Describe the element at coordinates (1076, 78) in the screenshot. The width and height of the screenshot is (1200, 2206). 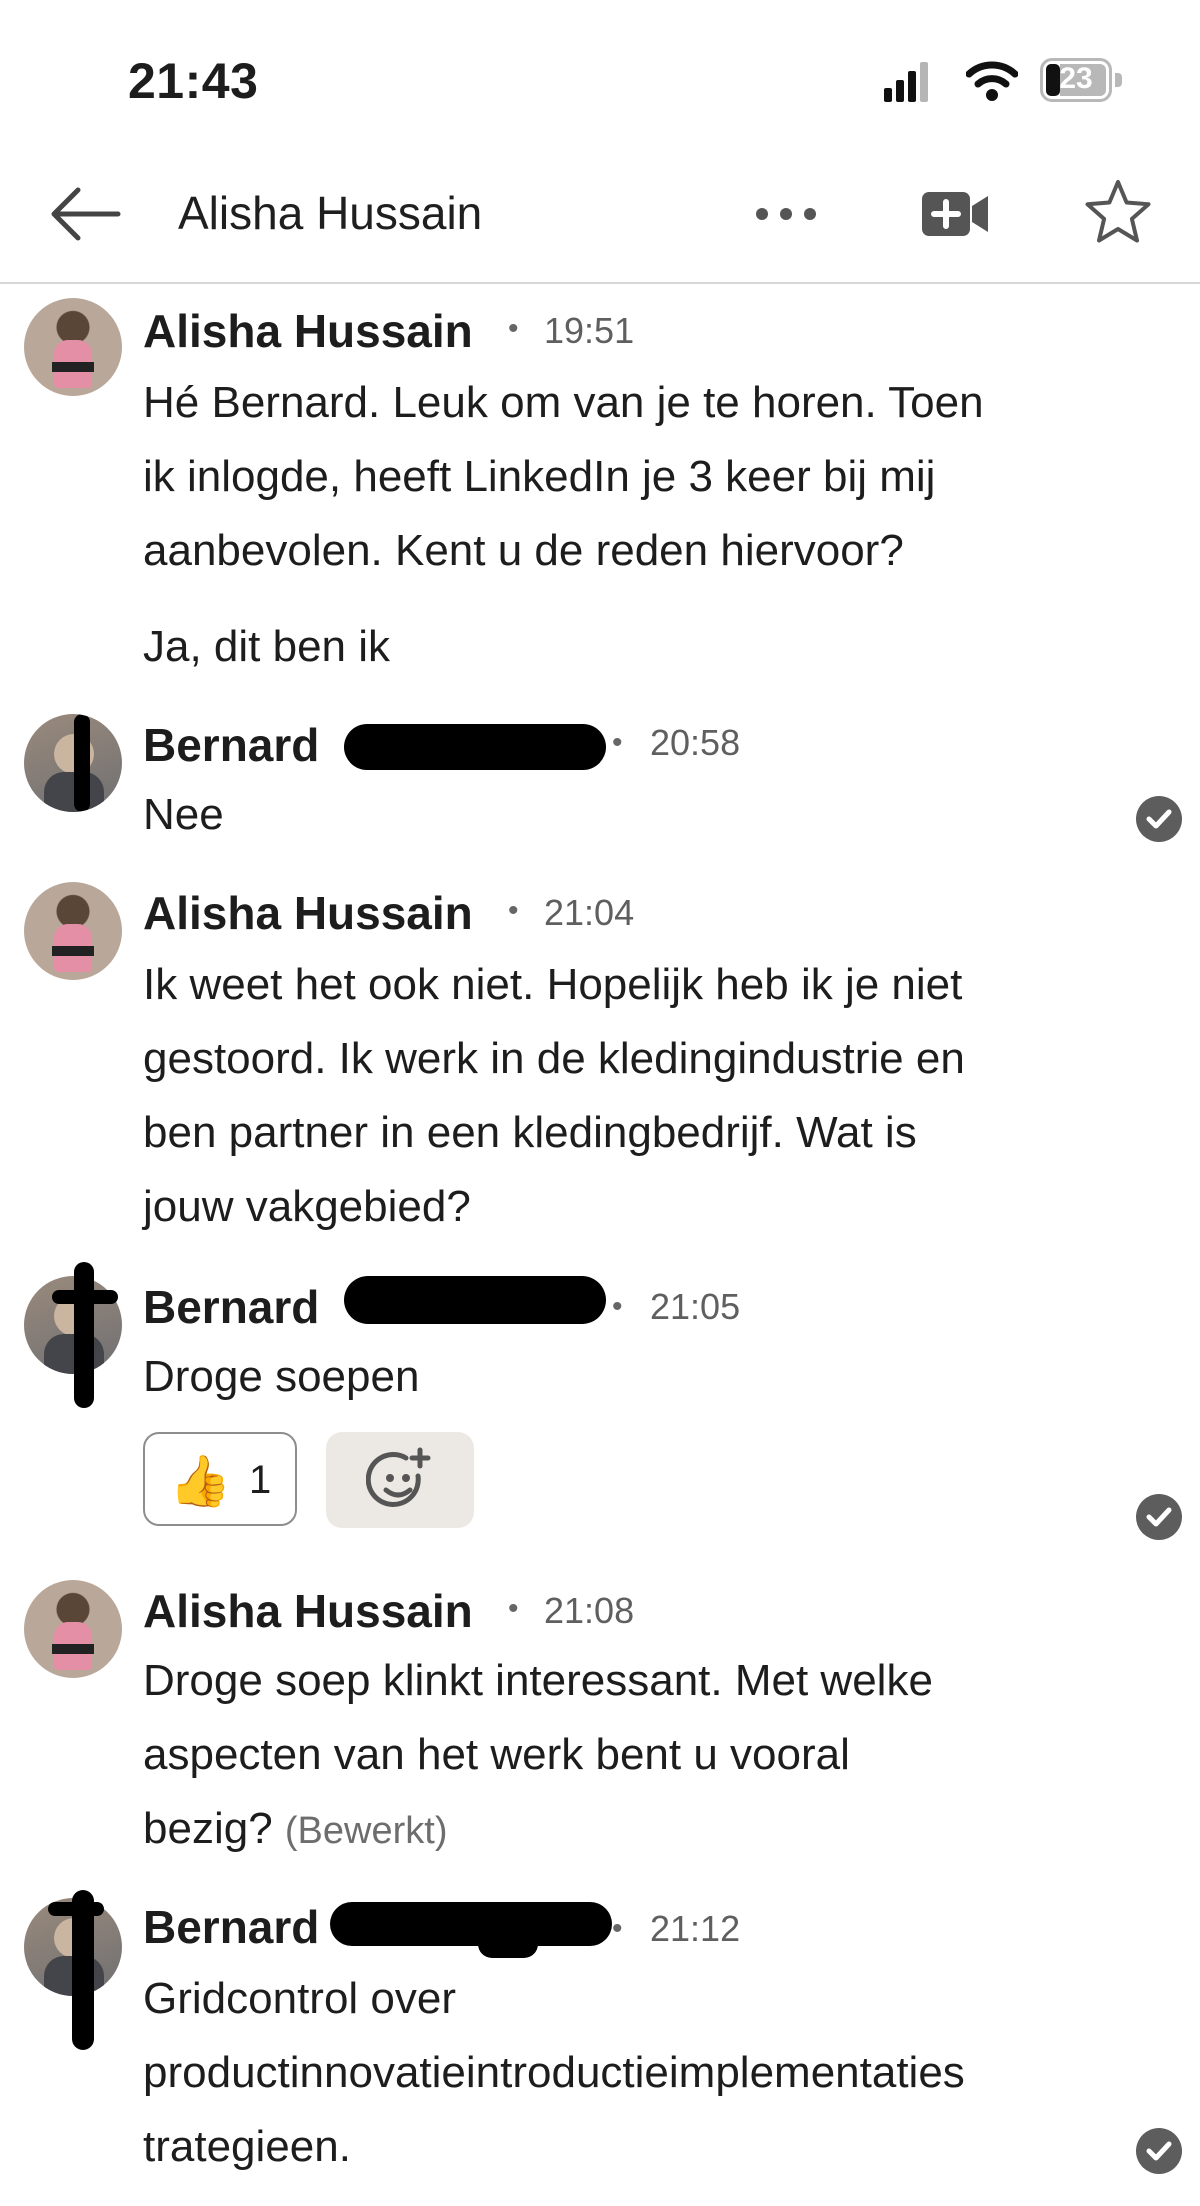
I see `battery-level: 23` at that location.